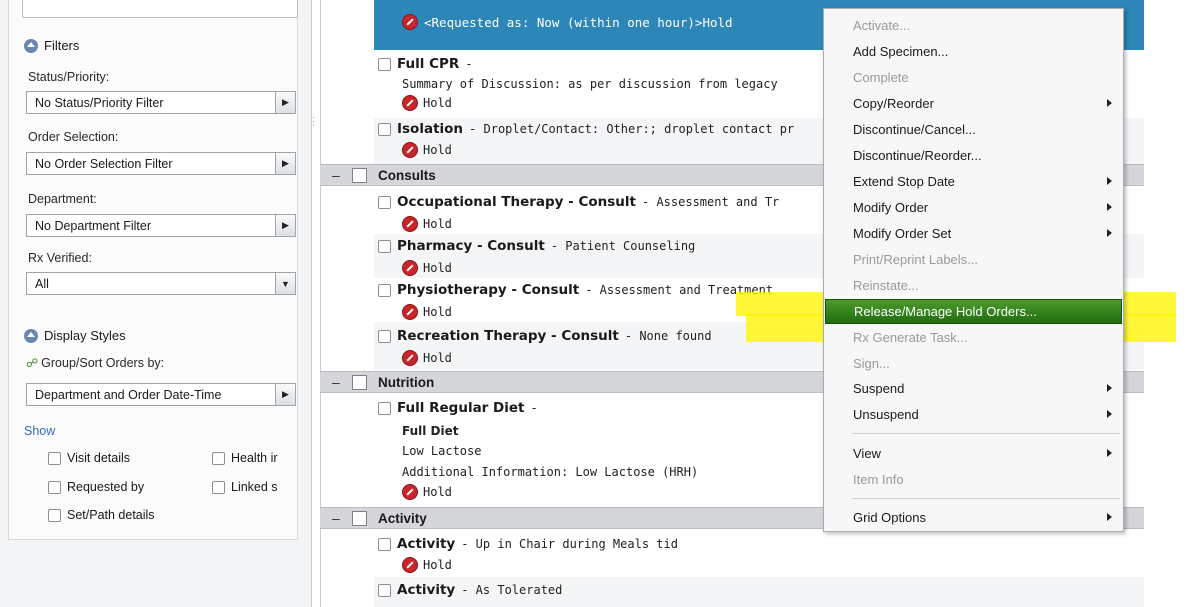  What do you see at coordinates (425, 64) in the screenshot?
I see `order-line: Full CPR -` at bounding box center [425, 64].